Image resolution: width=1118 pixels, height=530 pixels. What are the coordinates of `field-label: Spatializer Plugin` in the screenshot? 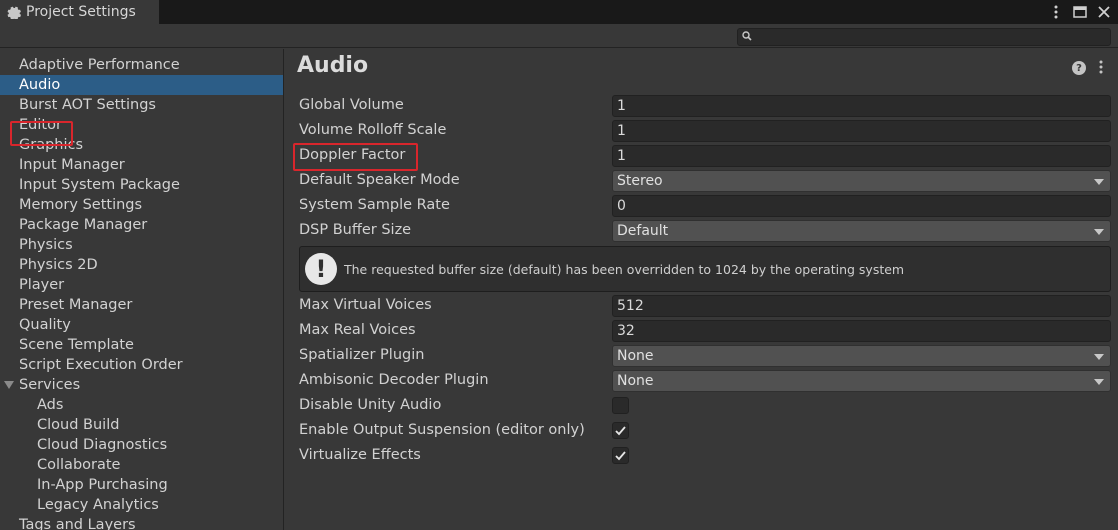 It's located at (362, 355).